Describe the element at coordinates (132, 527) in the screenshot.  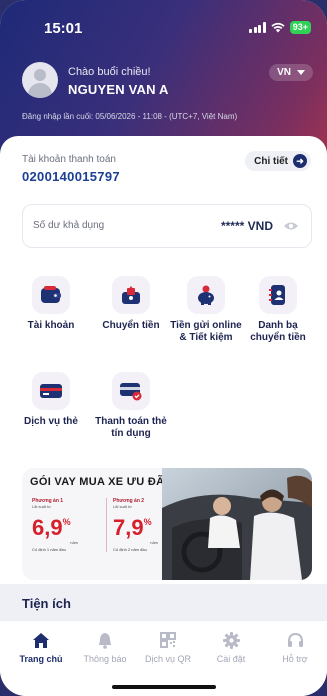
I see `plan-rate: 7,9%` at that location.